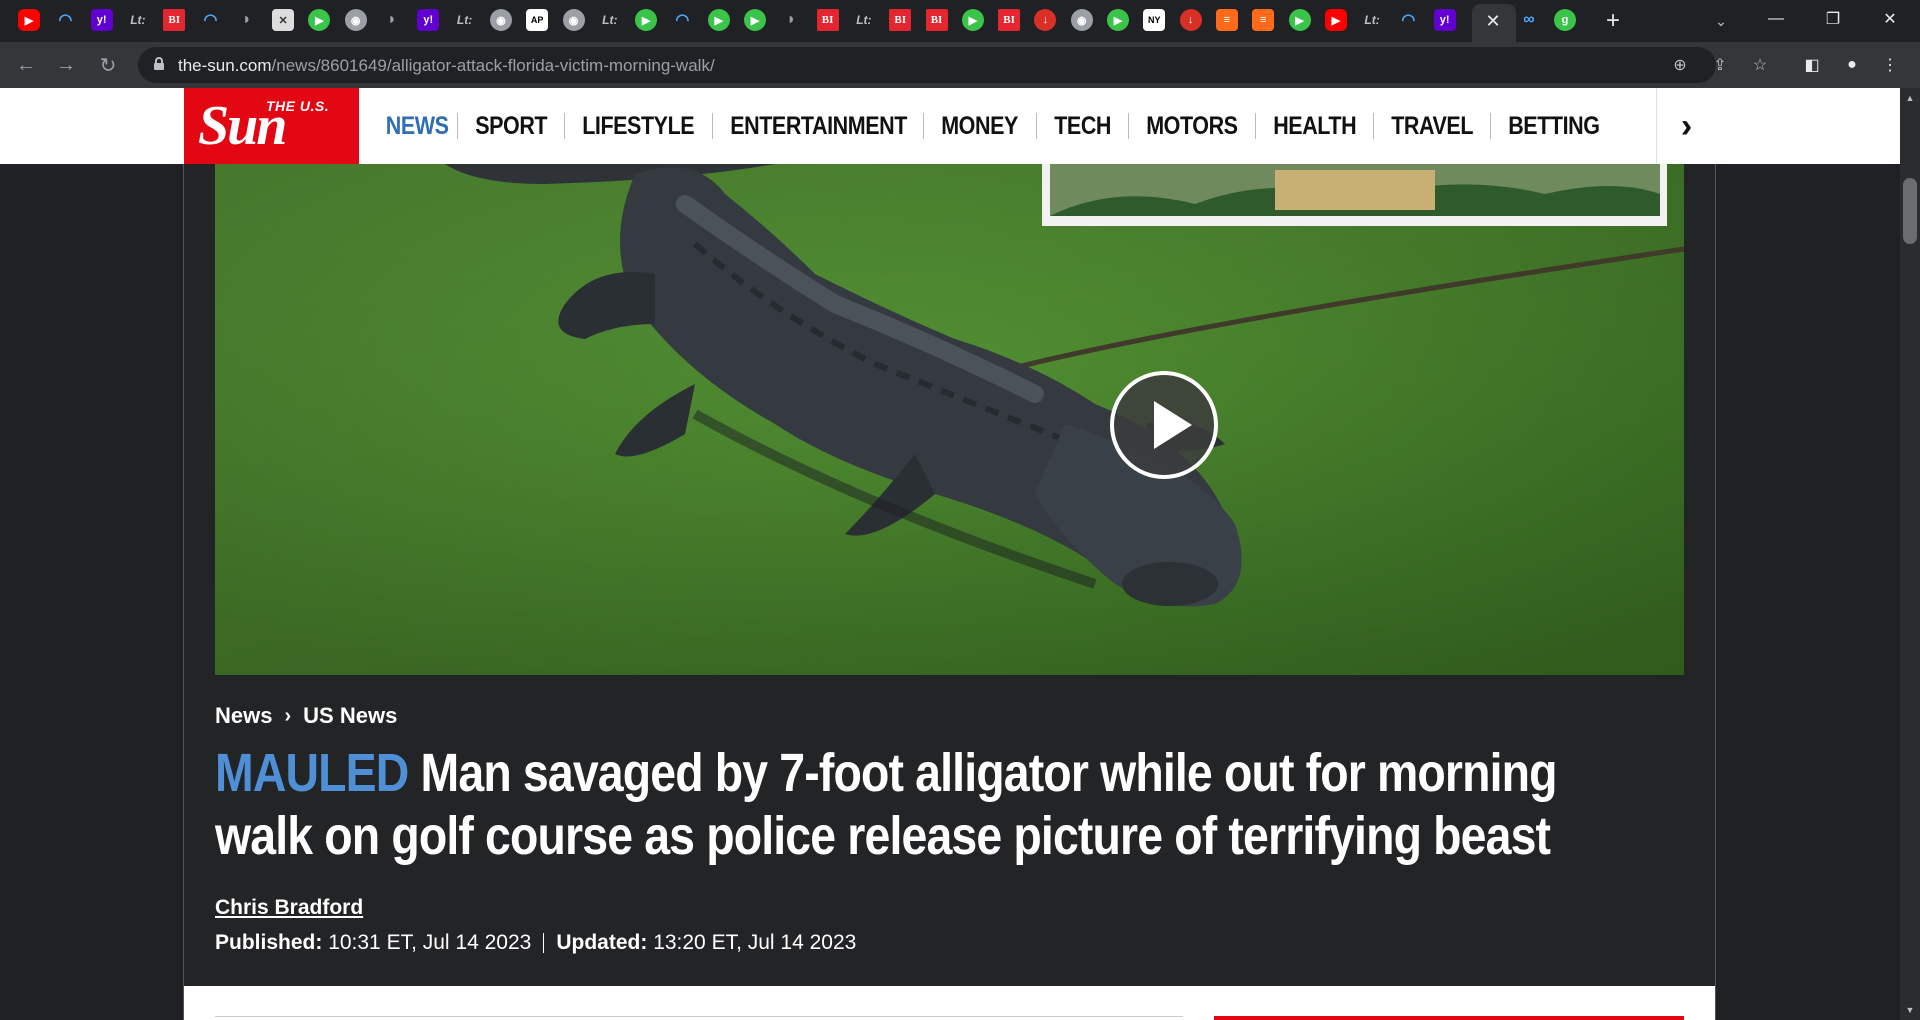 The height and width of the screenshot is (1020, 1920). Describe the element at coordinates (1812, 65) in the screenshot. I see `side-panel-icon: ◧` at that location.